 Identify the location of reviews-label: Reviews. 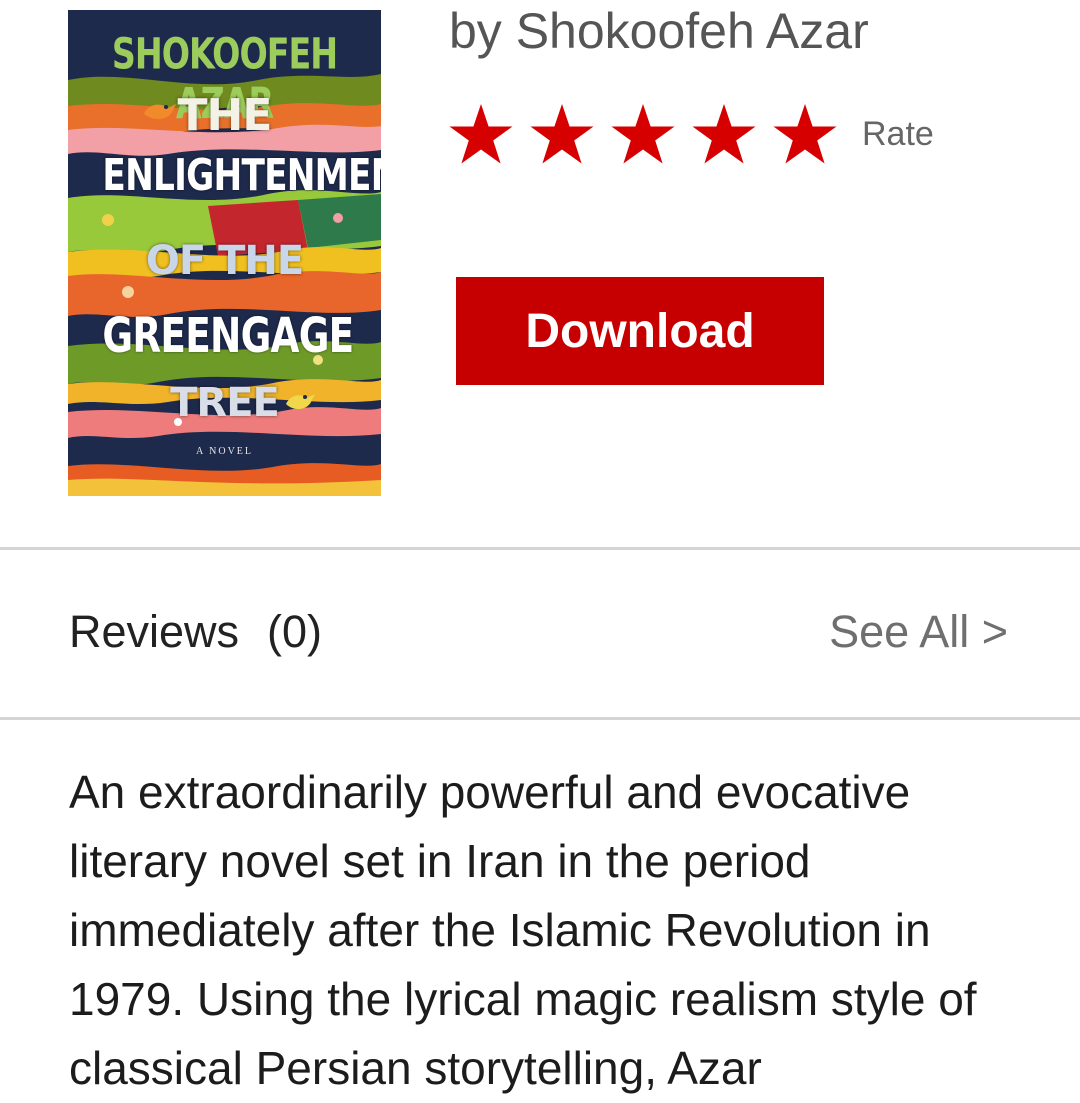
(154, 631).